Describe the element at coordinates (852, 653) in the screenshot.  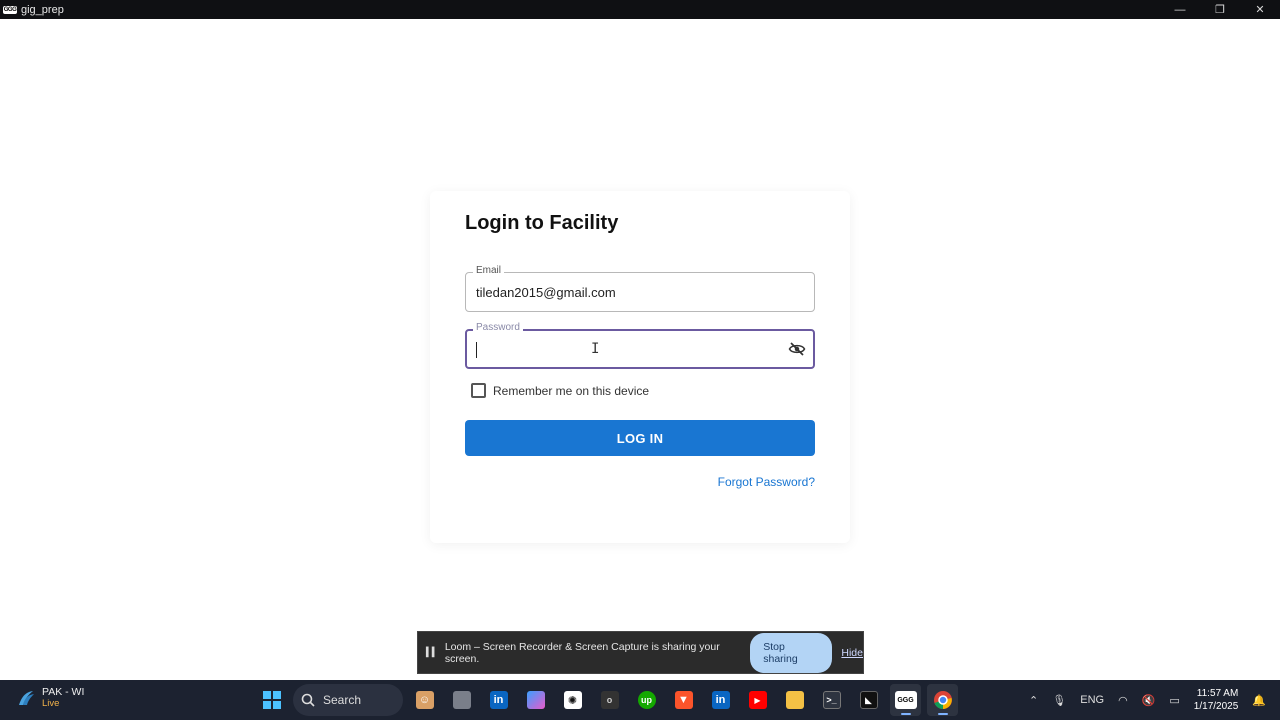
I see `hide-link: Hide` at that location.